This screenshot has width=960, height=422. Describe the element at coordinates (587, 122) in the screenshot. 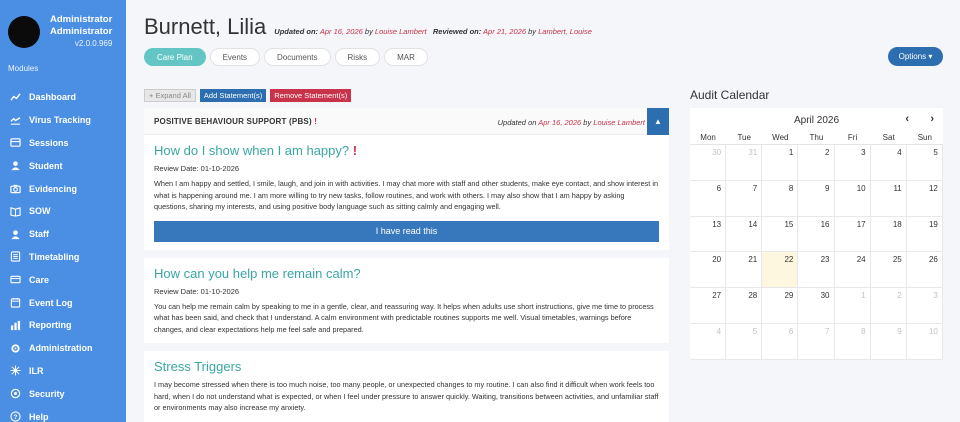

I see `panel-updated-by-label: by` at that location.